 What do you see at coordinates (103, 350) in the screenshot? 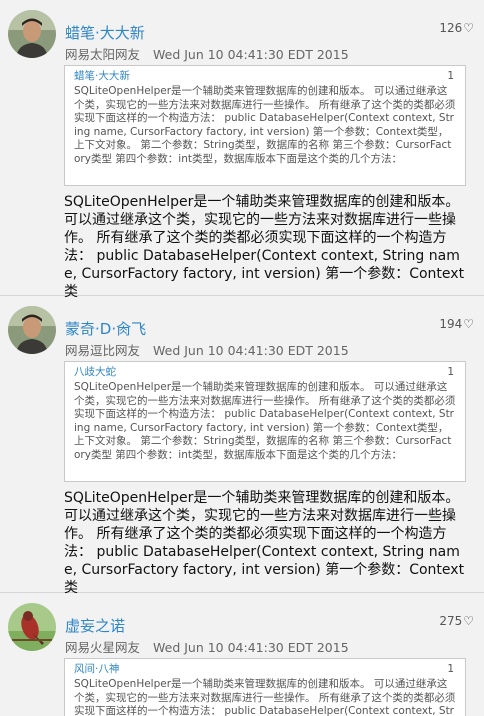
I see `source-label: 网易逗比网友` at bounding box center [103, 350].